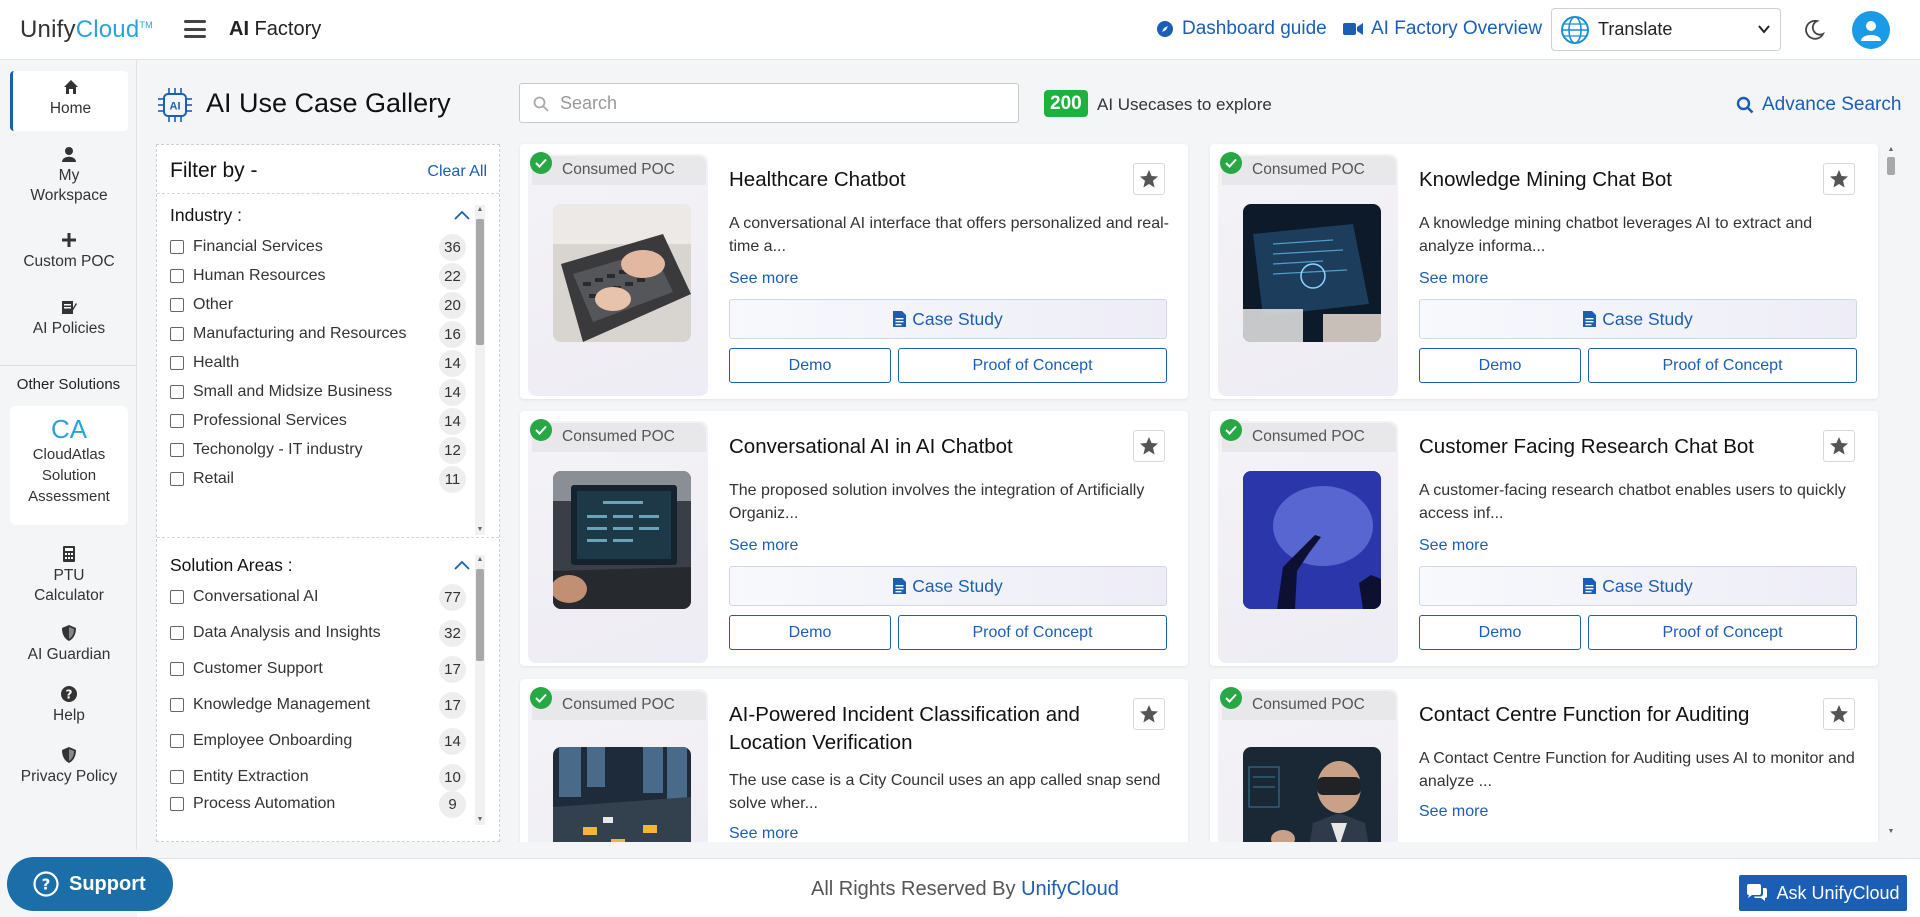 Image resolution: width=1920 pixels, height=917 pixels. I want to click on nav-ai-guardian: AI Guardian, so click(69, 645).